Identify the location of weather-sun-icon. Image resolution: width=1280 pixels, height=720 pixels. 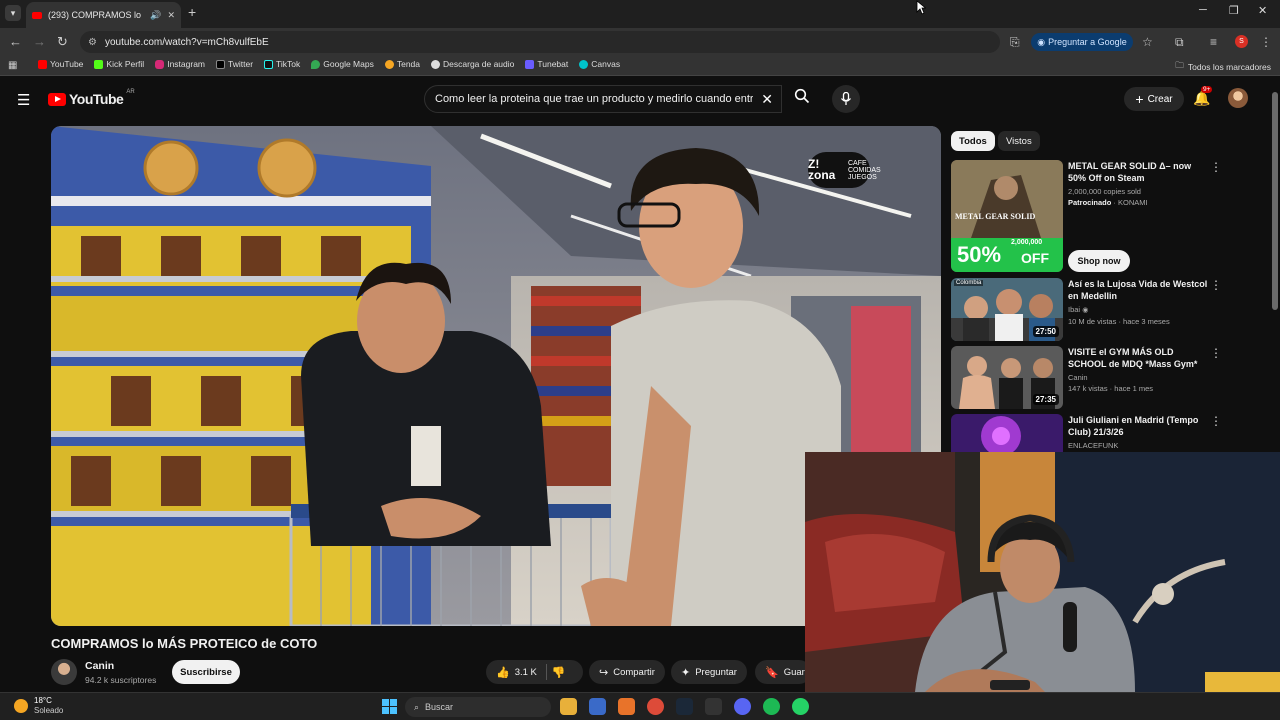
(21, 706).